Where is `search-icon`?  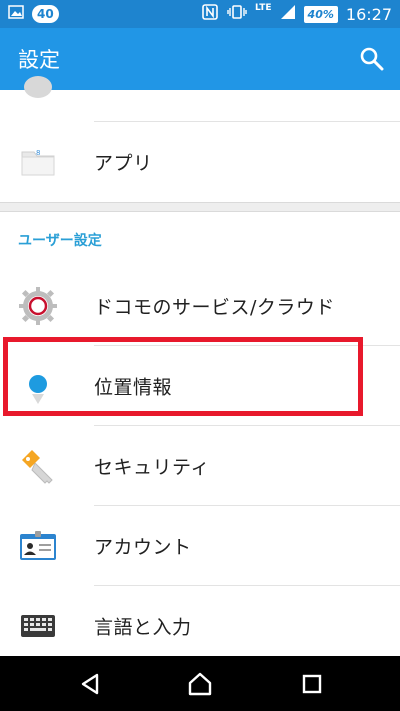
search-icon is located at coordinates (372, 59).